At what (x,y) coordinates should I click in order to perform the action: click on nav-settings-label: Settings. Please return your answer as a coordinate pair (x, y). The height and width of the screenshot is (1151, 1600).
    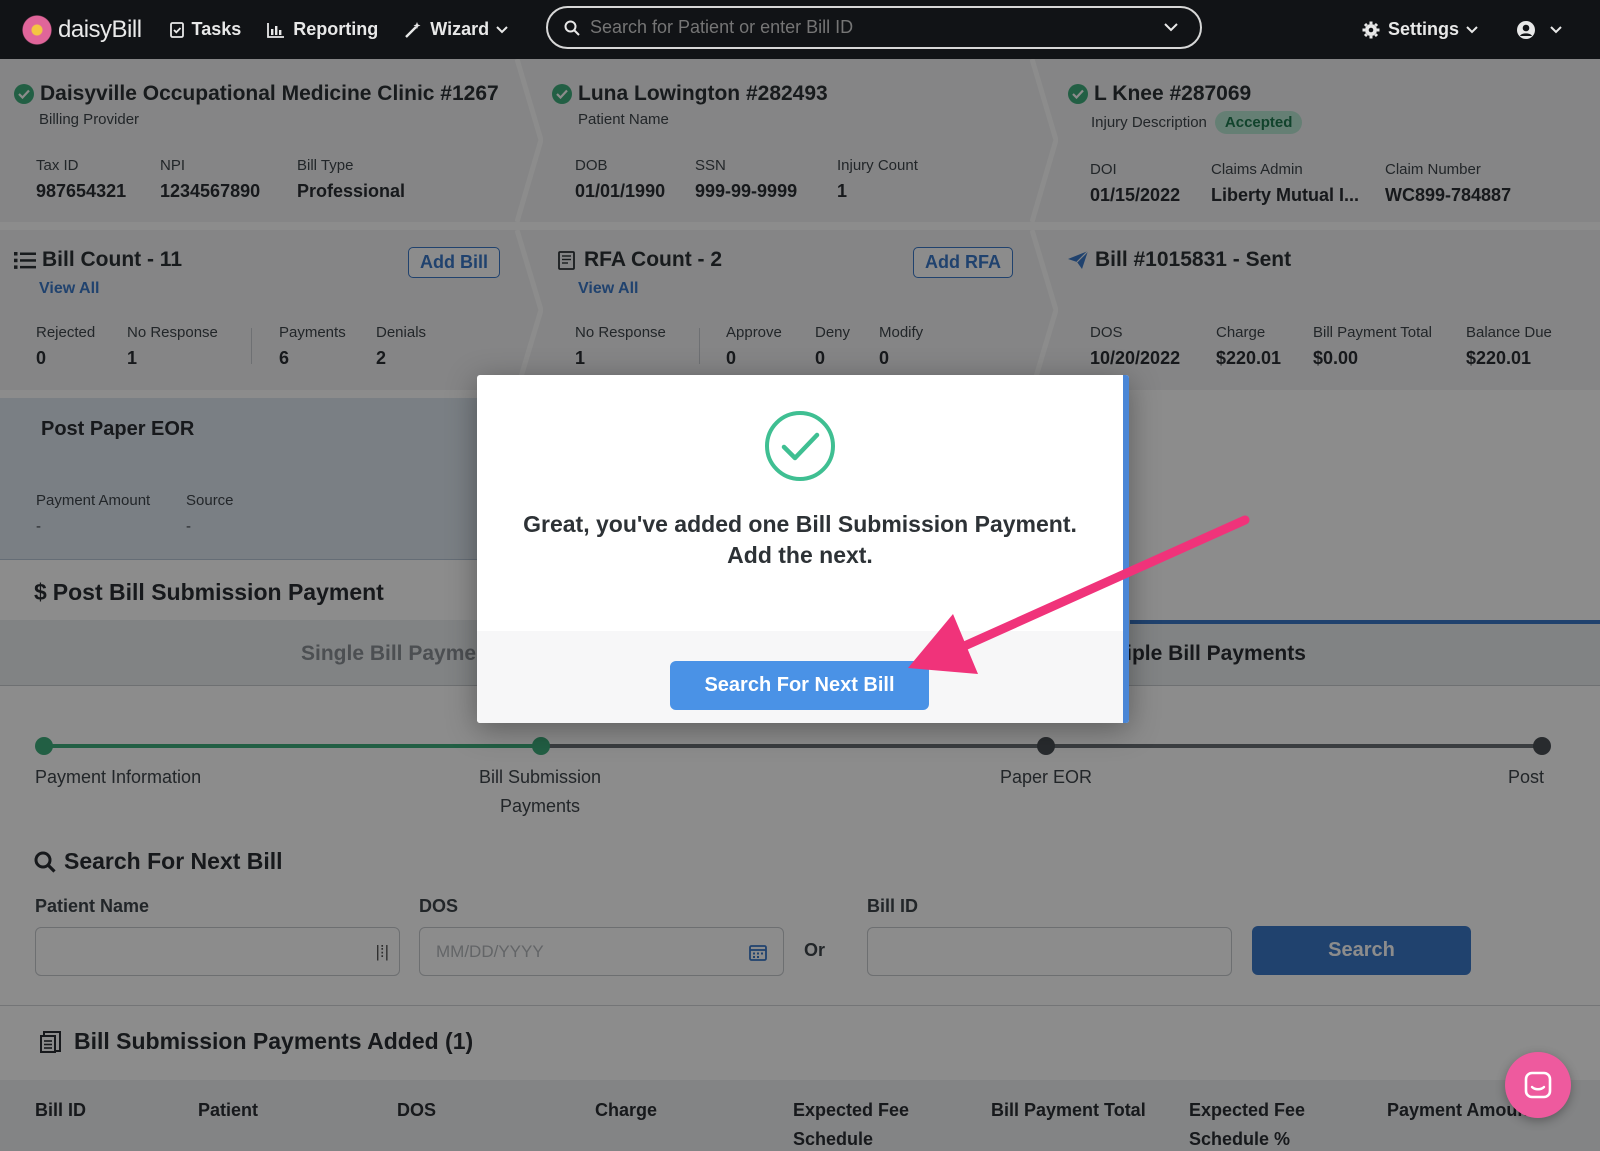
    Looking at the image, I should click on (1423, 29).